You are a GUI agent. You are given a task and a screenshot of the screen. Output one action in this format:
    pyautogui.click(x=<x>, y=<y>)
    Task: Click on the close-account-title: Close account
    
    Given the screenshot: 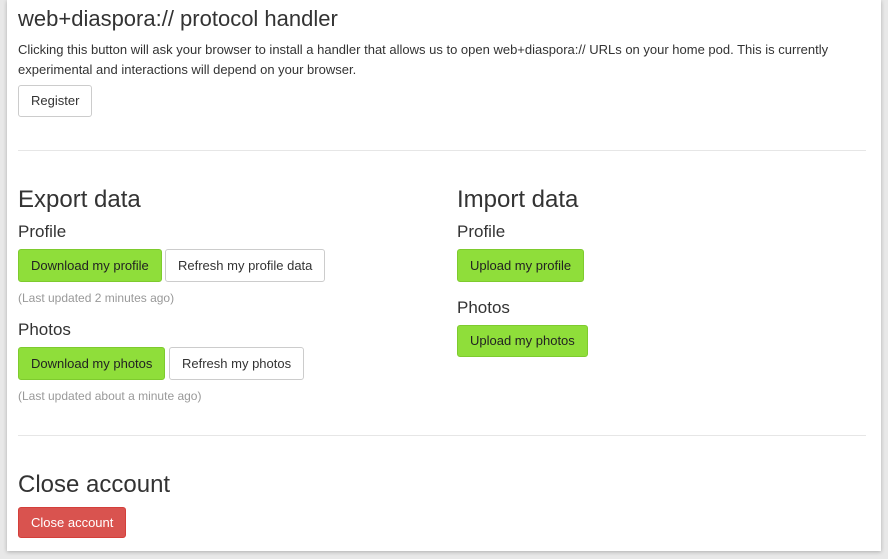 What is the action you would take?
    pyautogui.click(x=94, y=484)
    